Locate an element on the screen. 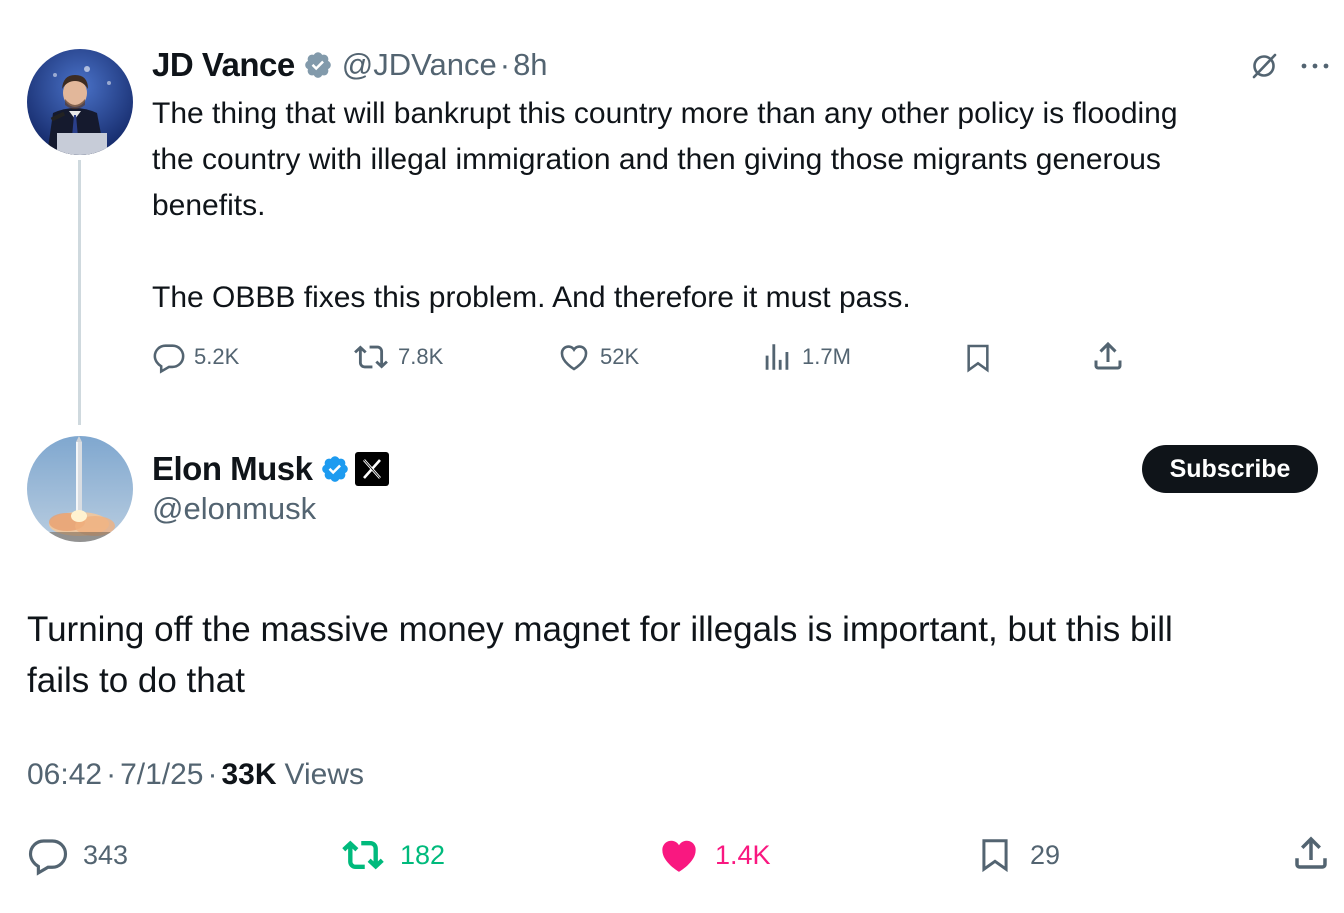 Image resolution: width=1344 pixels, height=913 pixels. author-name: JD Vance is located at coordinates (223, 65).